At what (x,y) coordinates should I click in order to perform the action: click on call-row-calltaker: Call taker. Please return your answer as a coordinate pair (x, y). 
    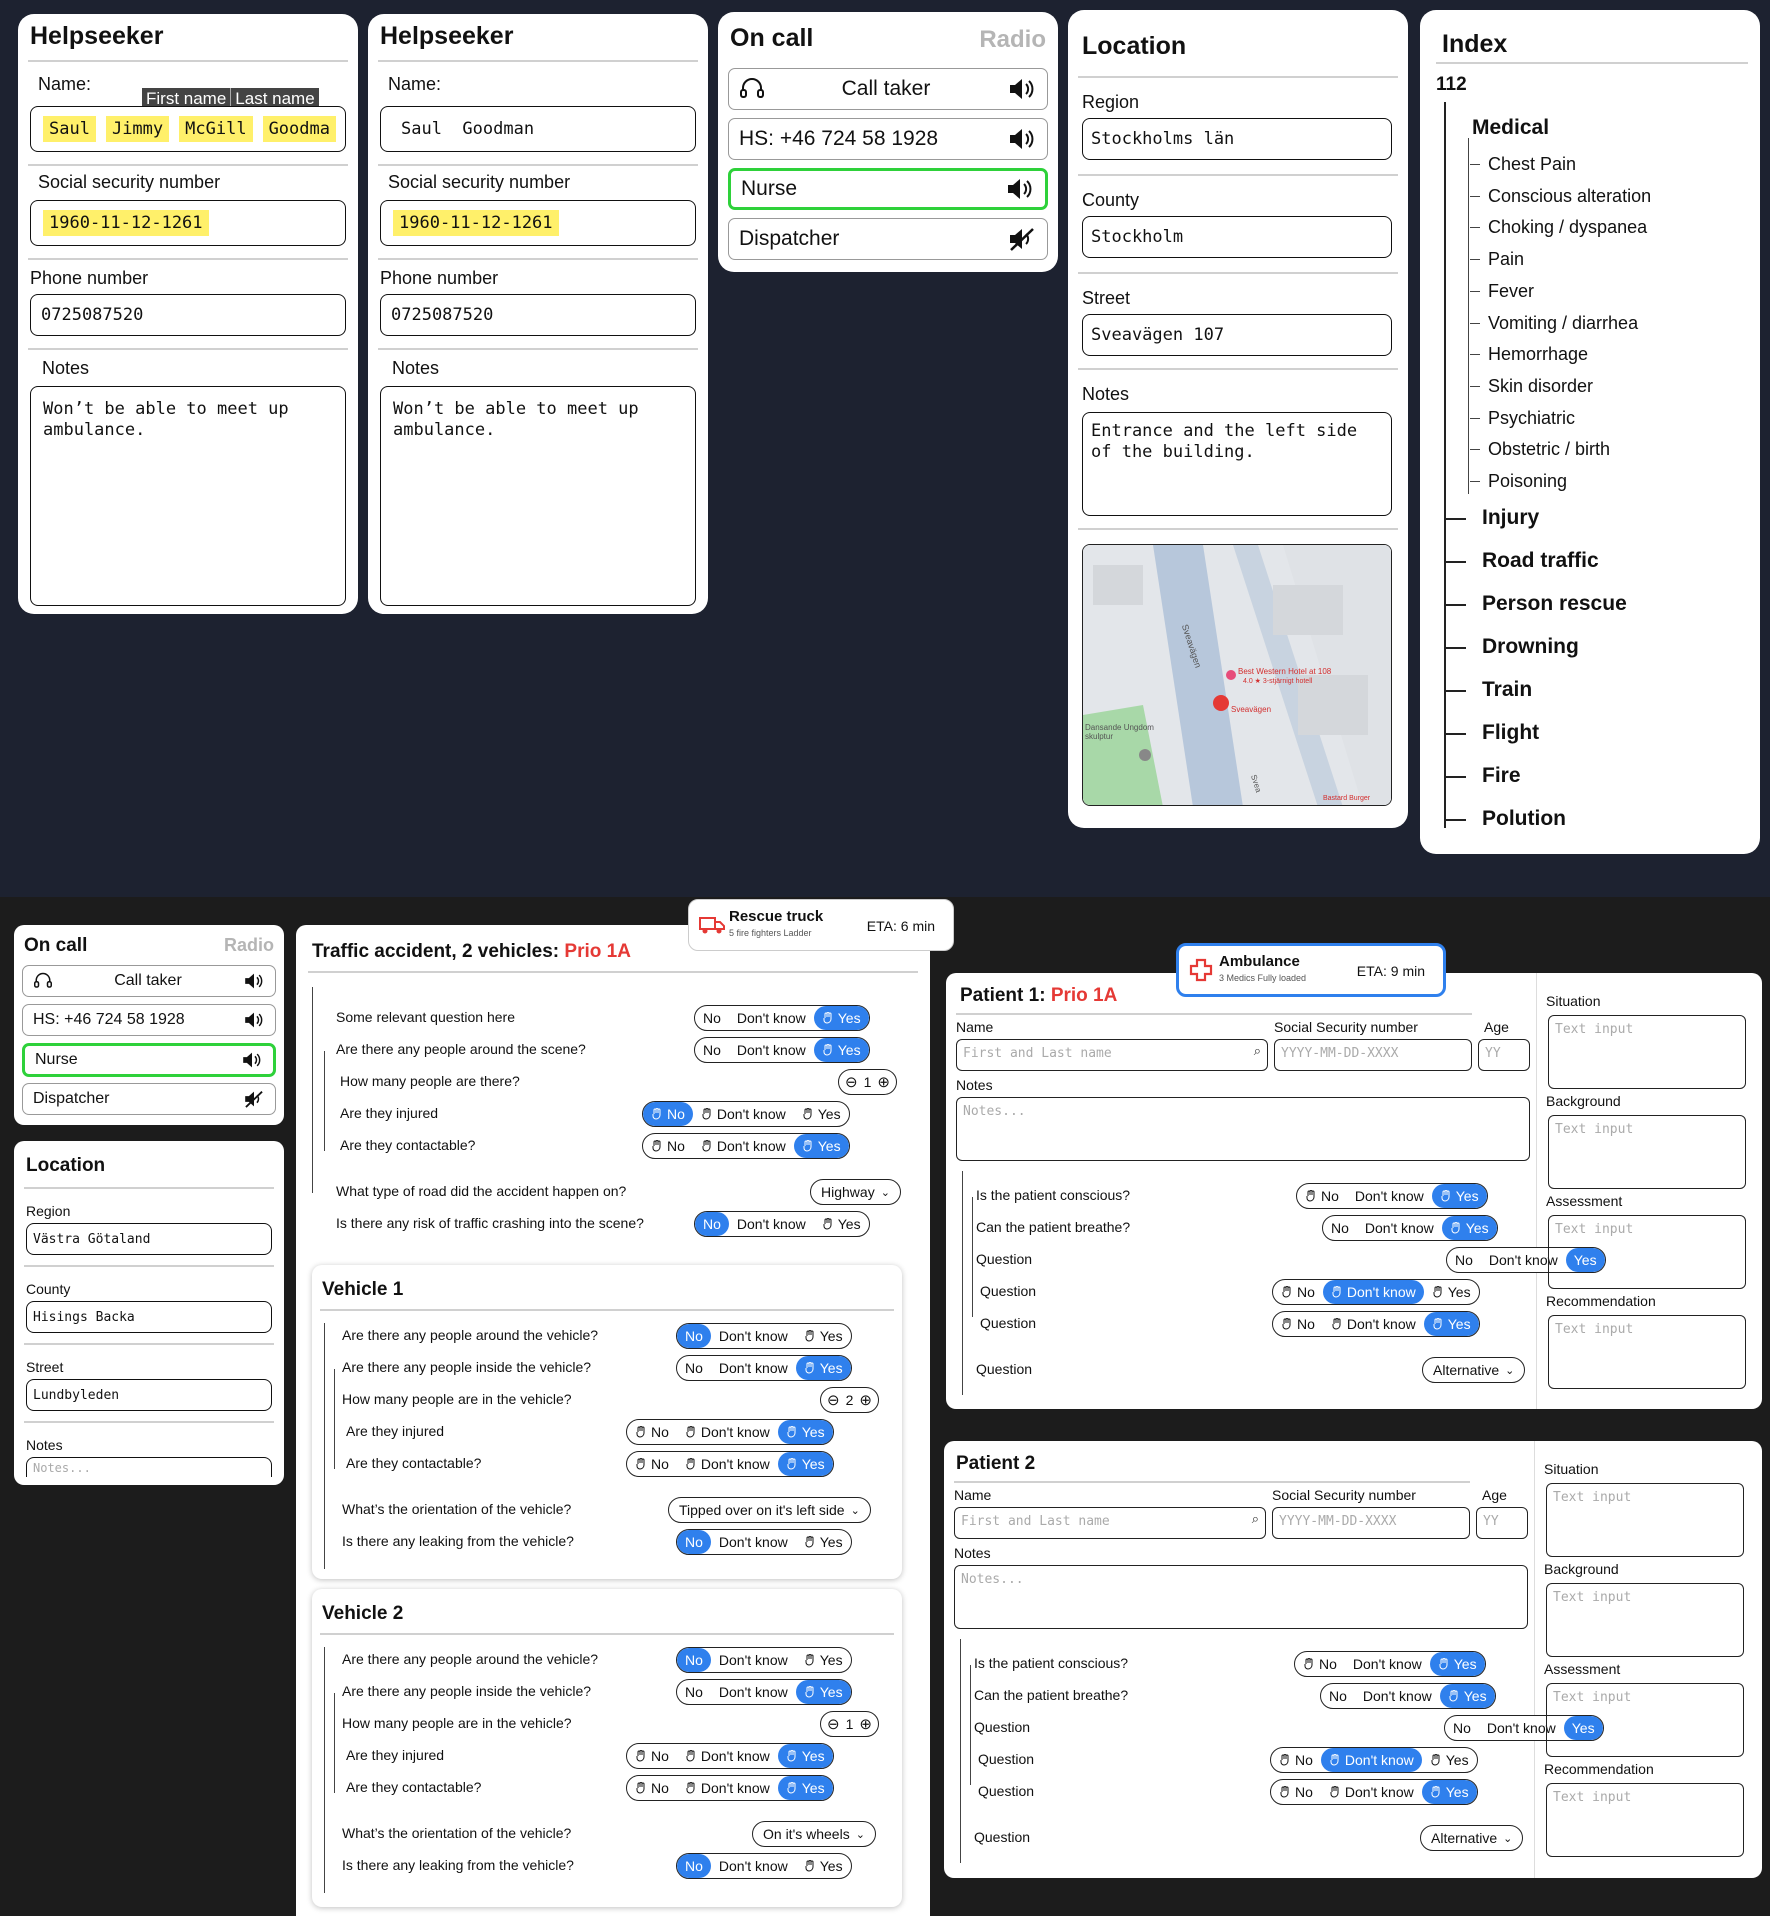
    Looking at the image, I should click on (888, 89).